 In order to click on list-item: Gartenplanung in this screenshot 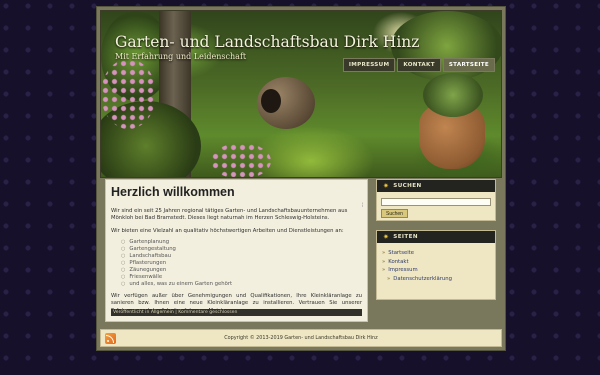, I will do `click(241, 242)`.